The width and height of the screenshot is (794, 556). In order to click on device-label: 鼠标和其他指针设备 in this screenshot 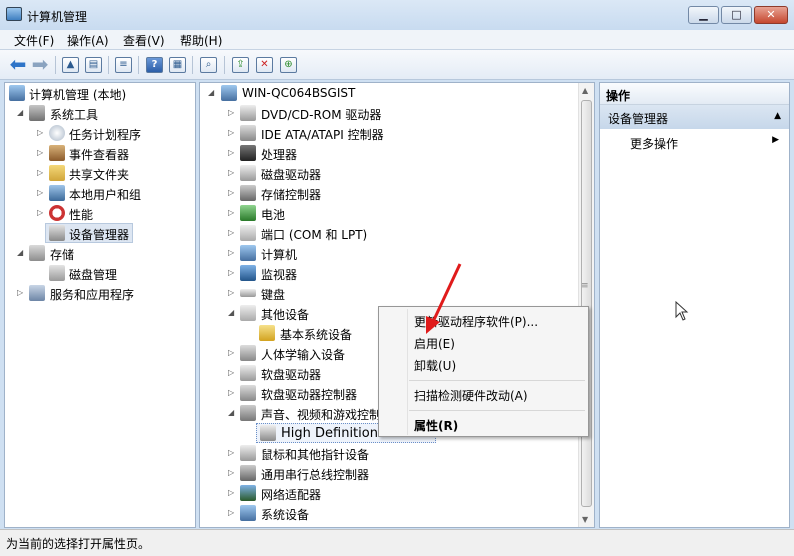, I will do `click(315, 455)`.